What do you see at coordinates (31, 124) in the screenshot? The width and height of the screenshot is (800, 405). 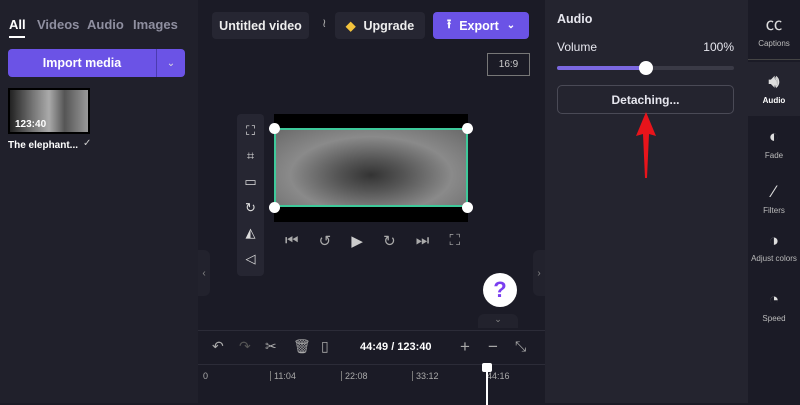 I see `media-duration: 123:40` at bounding box center [31, 124].